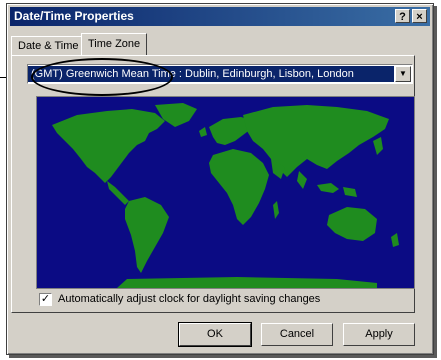 The image size is (441, 360). What do you see at coordinates (297, 334) in the screenshot?
I see `cancel-button: Cancel` at bounding box center [297, 334].